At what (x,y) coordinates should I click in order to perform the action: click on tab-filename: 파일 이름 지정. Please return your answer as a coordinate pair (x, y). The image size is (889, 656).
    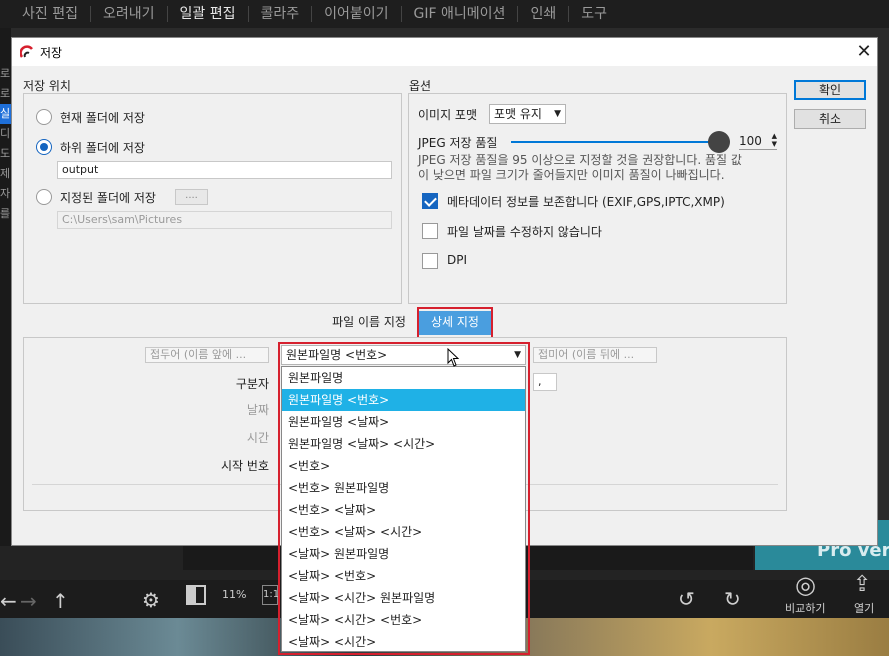
    Looking at the image, I should click on (369, 323).